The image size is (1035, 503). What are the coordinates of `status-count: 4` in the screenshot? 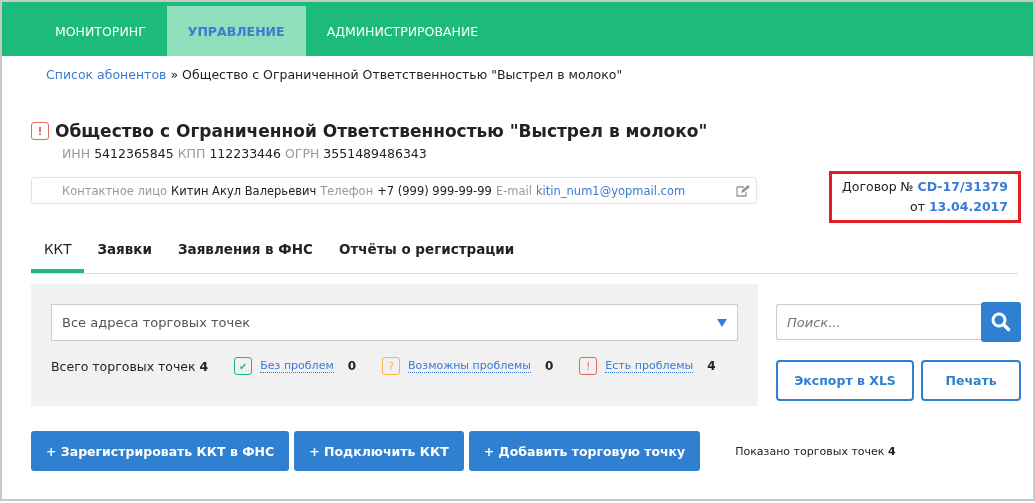 It's located at (711, 366).